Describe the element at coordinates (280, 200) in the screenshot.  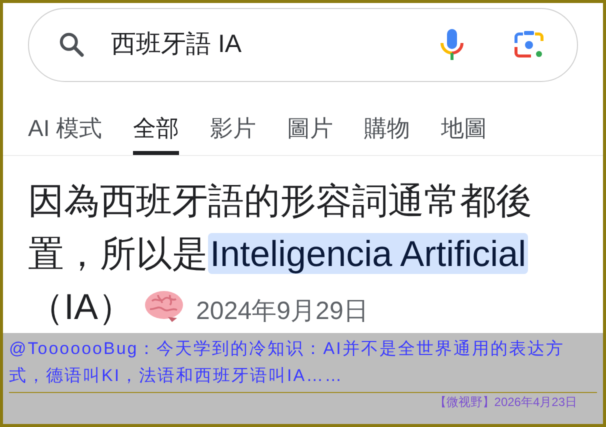
I see `heading-text: 因為西班牙語的形容詞通常都後` at that location.